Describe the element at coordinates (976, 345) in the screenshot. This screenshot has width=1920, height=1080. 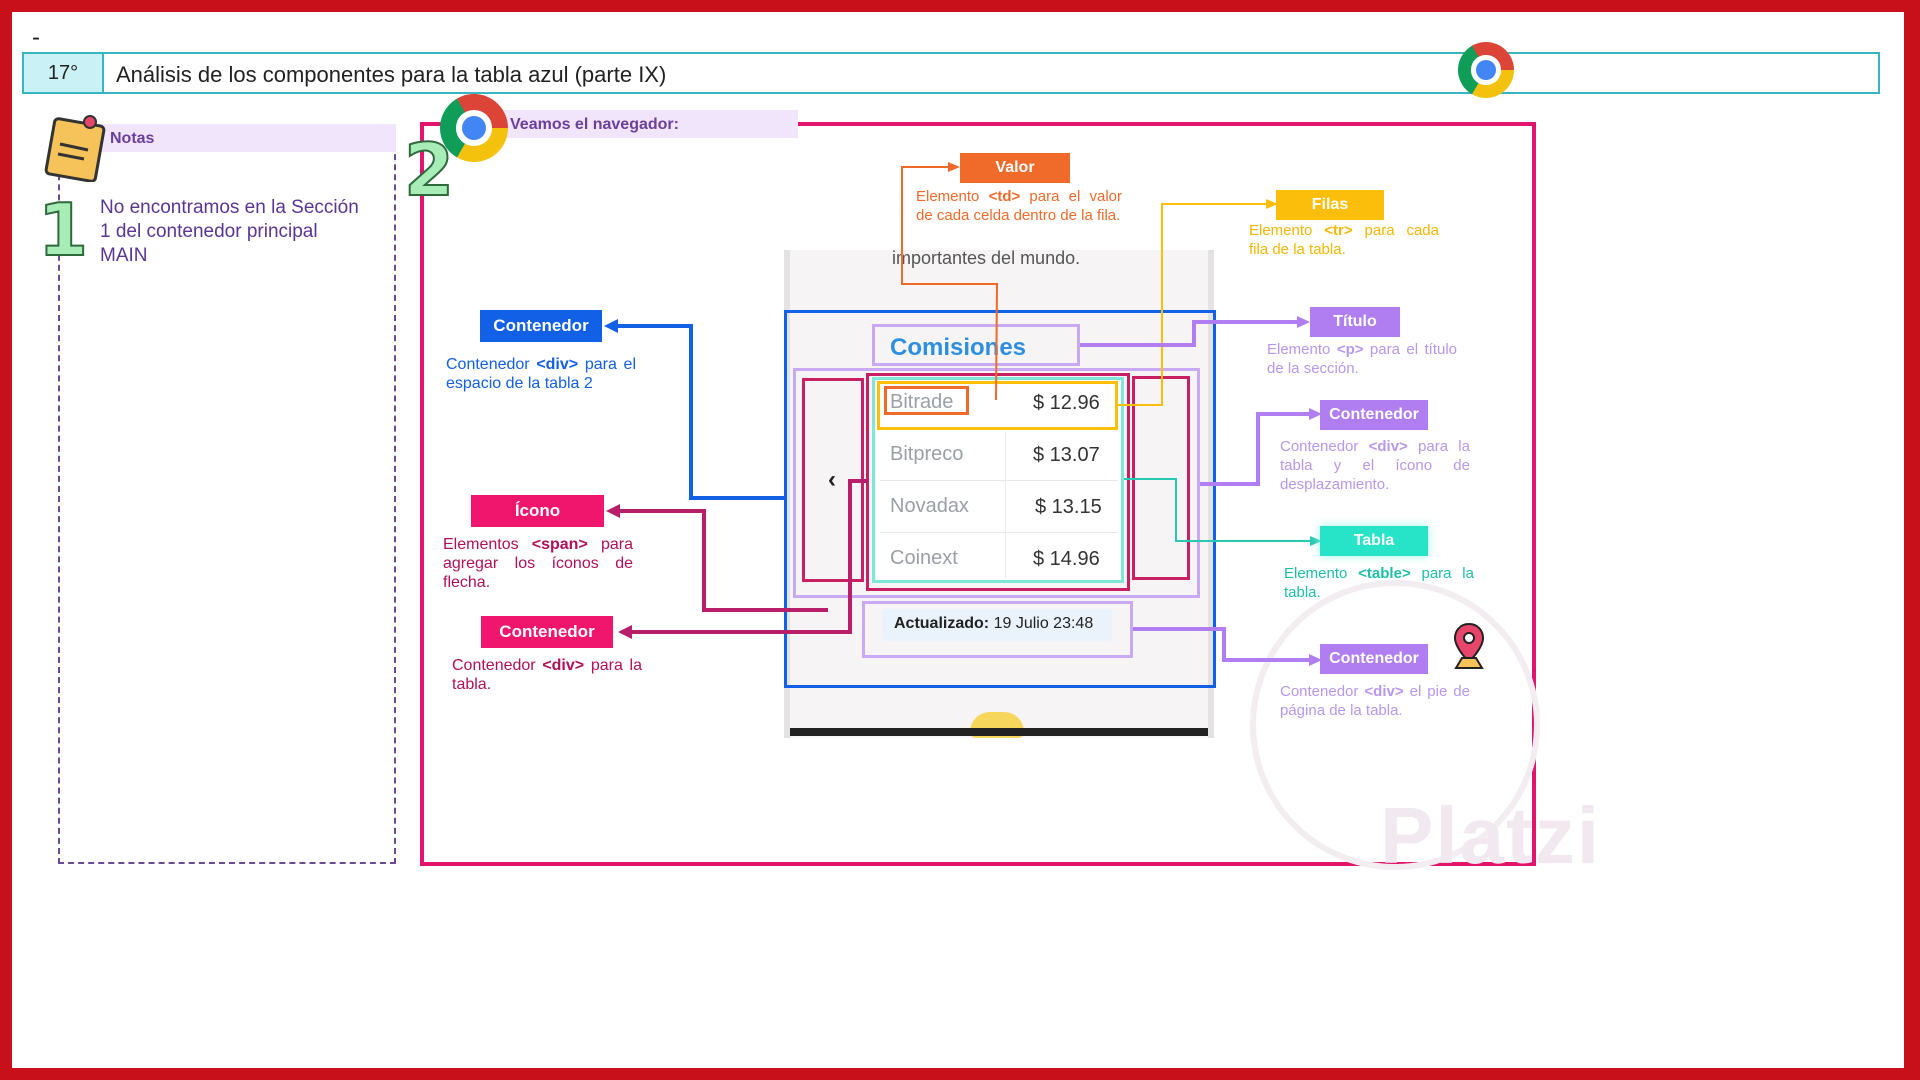
I see `outline-title` at that location.